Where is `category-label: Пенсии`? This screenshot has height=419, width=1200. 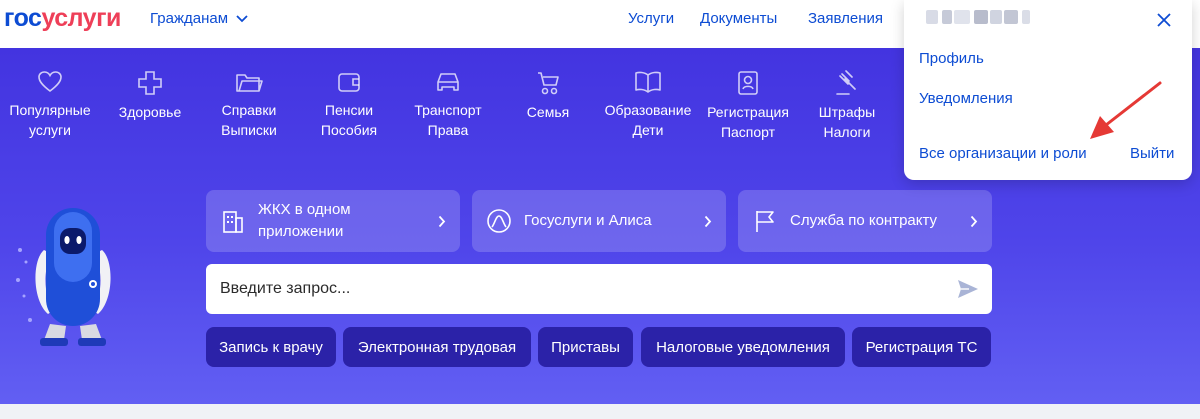 category-label: Пенсии is located at coordinates (349, 110).